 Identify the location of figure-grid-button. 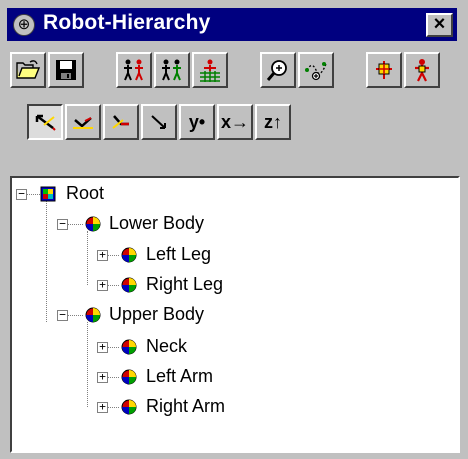
(210, 70).